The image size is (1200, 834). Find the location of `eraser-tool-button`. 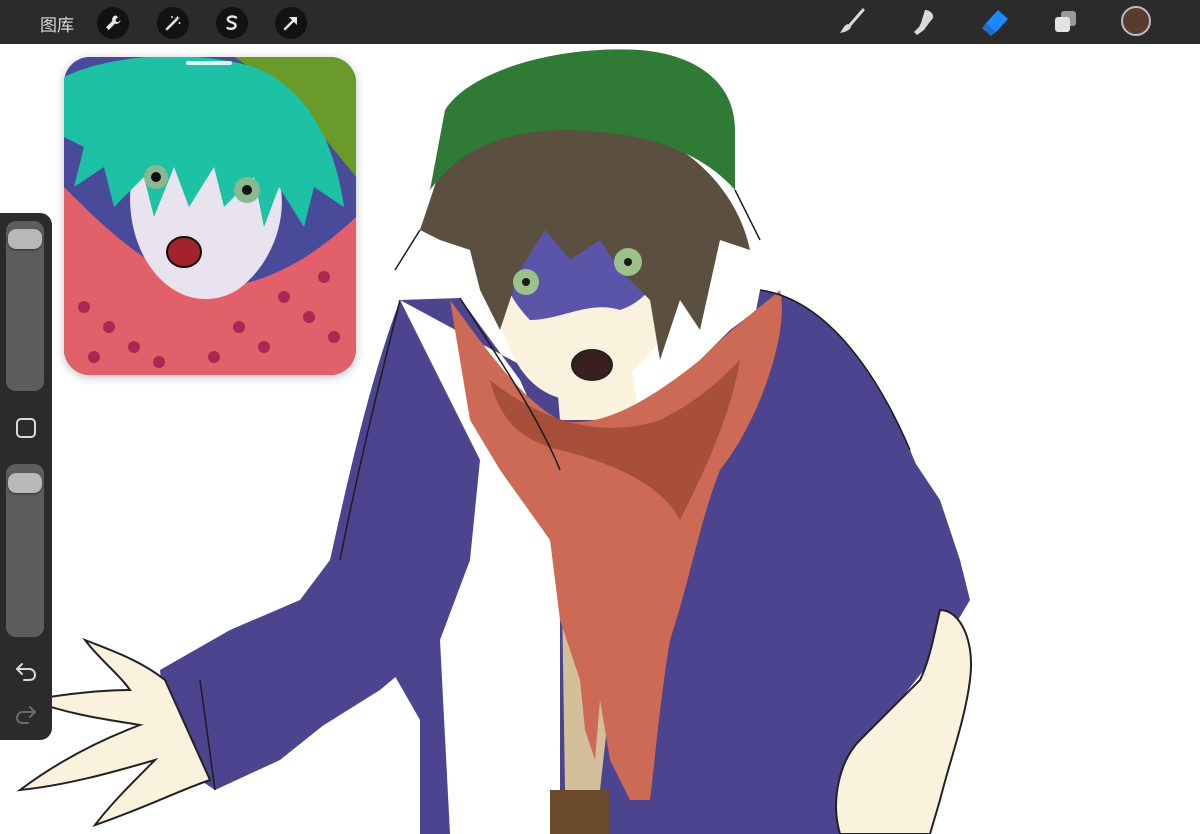

eraser-tool-button is located at coordinates (995, 22).